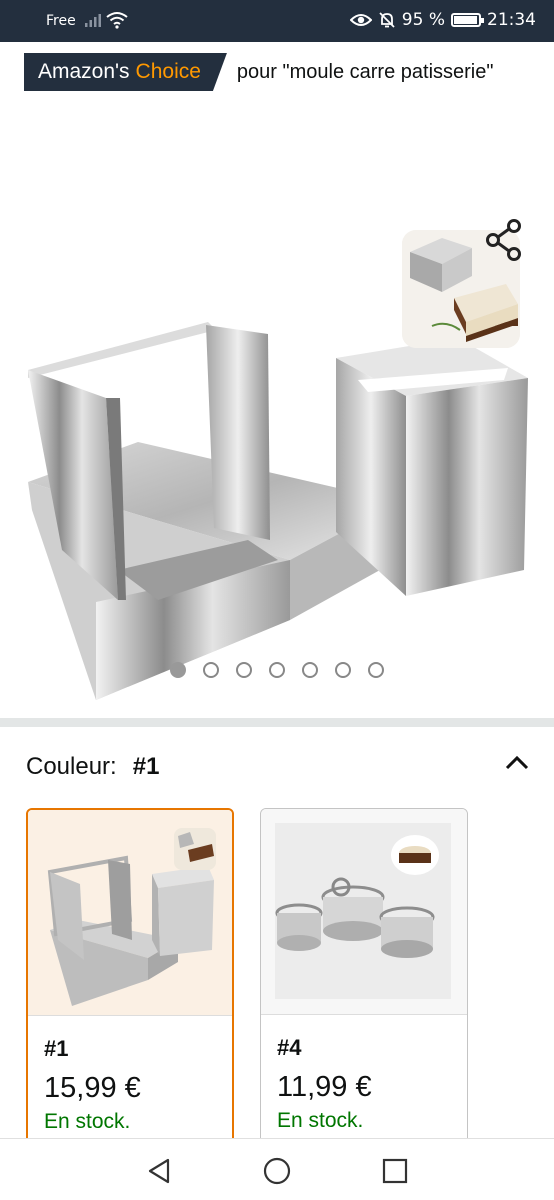 This screenshot has width=554, height=1200. I want to click on badge-accent: Choice, so click(168, 71).